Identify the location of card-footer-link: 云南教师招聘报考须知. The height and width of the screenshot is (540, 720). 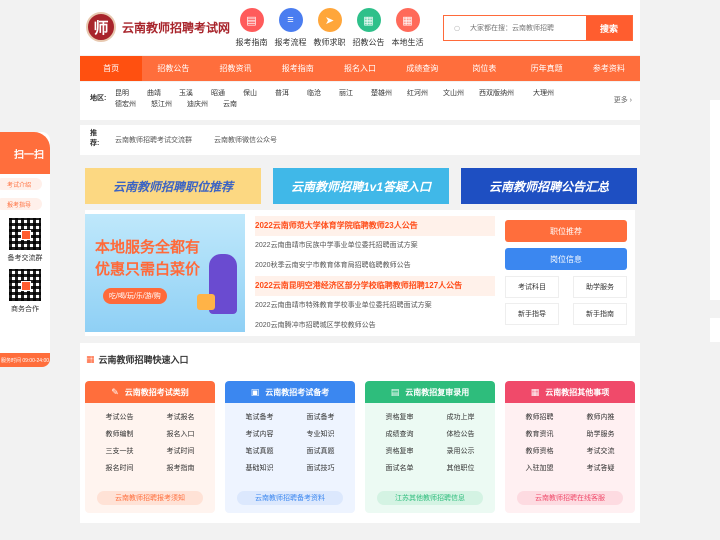
(150, 498).